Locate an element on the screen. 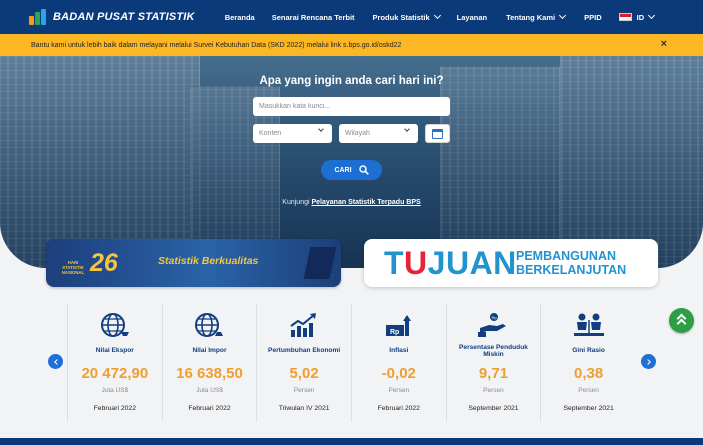 The height and width of the screenshot is (445, 703). nav-tentang-kami: Tentang Kami is located at coordinates (536, 16).